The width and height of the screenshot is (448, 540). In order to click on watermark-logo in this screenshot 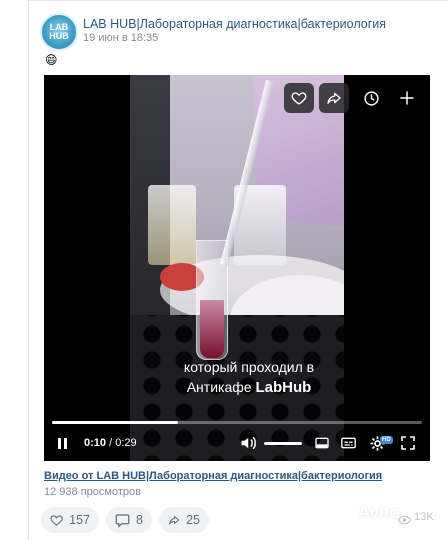, I will do `click(349, 511)`.